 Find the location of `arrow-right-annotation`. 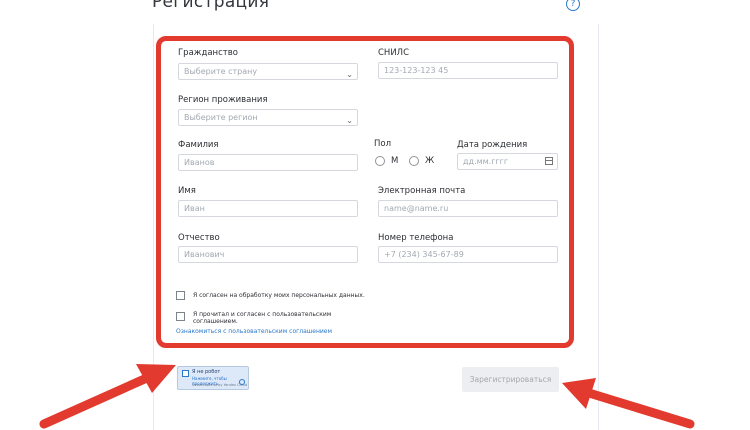

arrow-right-annotation is located at coordinates (628, 403).